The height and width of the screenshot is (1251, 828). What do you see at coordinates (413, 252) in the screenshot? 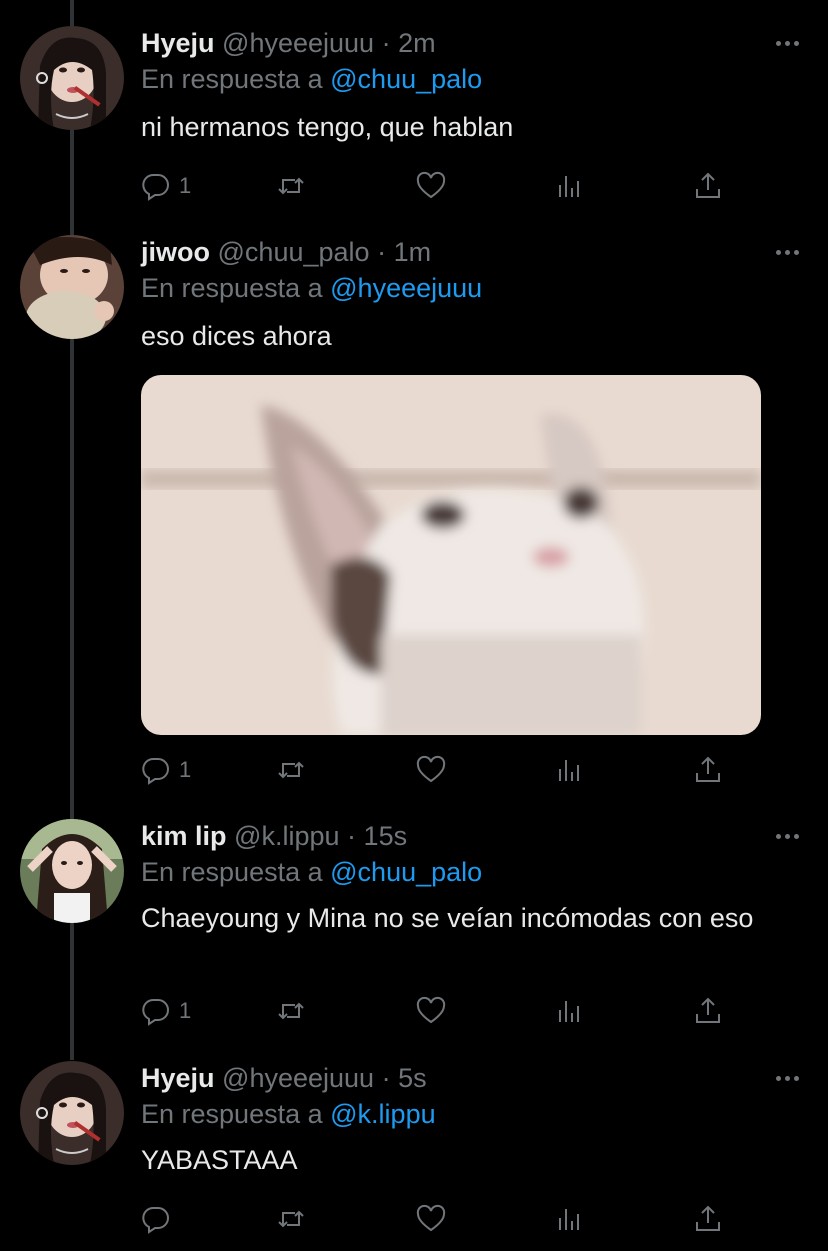
I see `timestamp: 1m` at bounding box center [413, 252].